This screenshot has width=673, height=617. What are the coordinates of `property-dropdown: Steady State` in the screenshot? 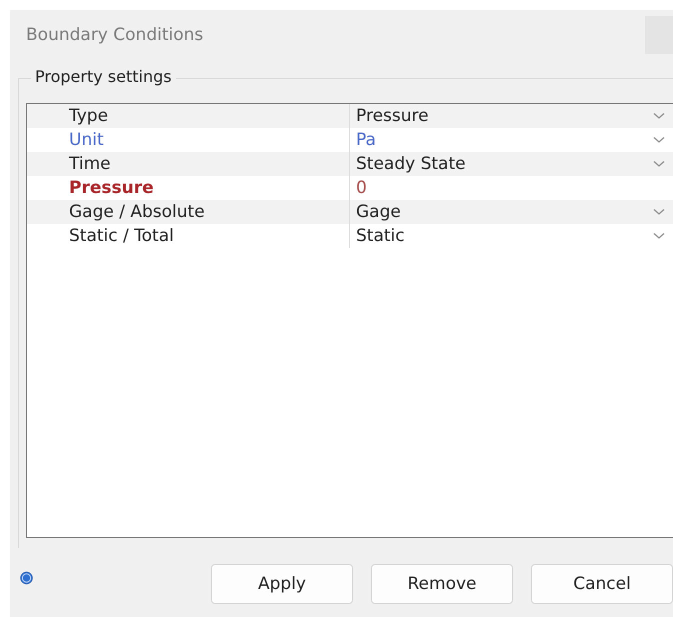 It's located at (411, 164).